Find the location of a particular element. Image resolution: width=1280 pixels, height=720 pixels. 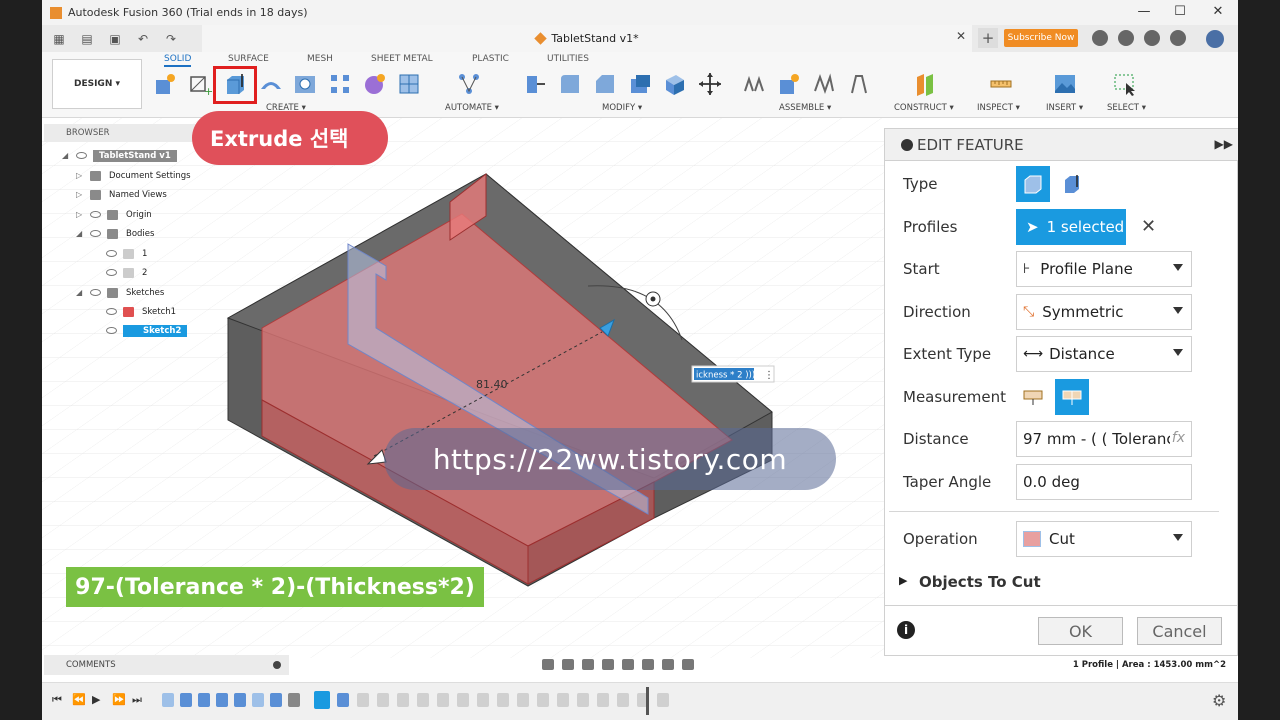

fillet-icon is located at coordinates (570, 84).